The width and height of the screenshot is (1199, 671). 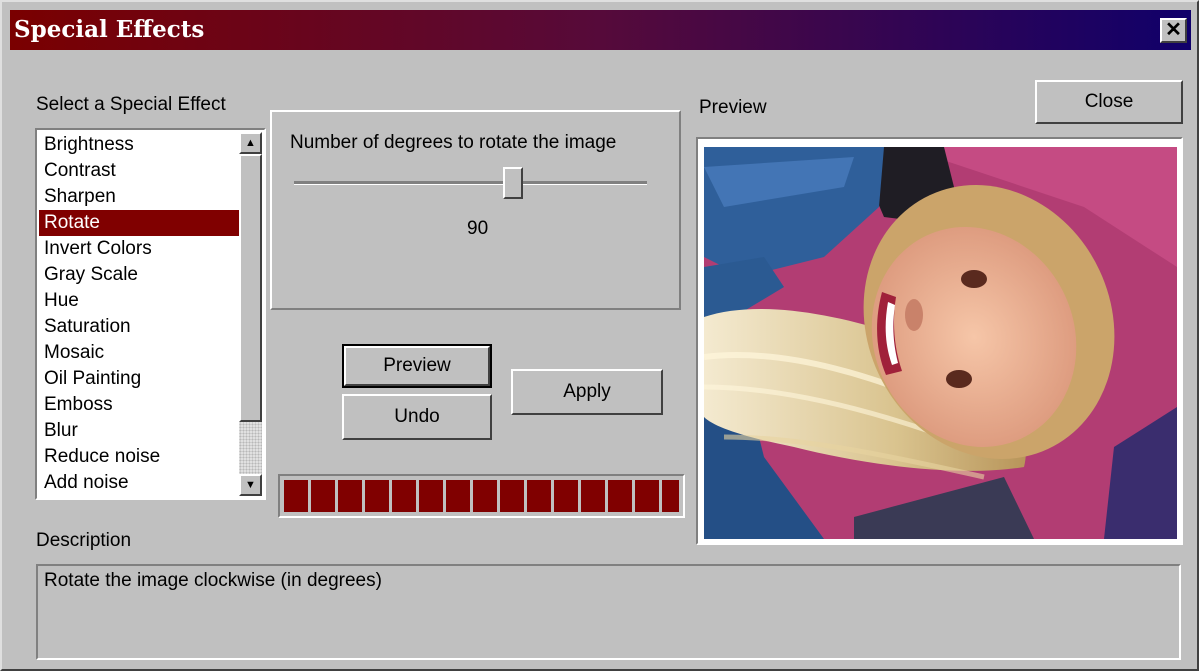 I want to click on effect-item: Oil Painting, so click(x=140, y=379).